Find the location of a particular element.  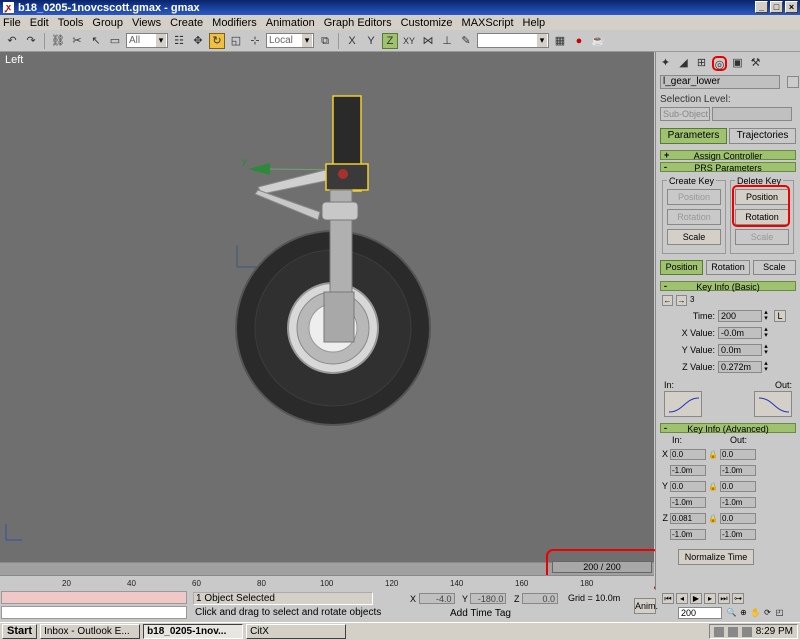

menu-maxscript: MAXScript is located at coordinates (488, 23).